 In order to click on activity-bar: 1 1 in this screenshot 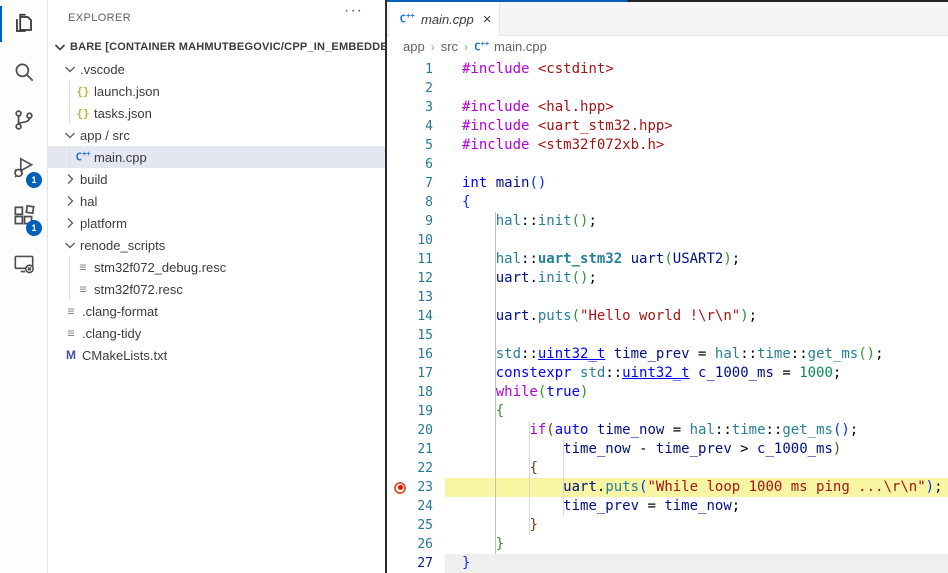, I will do `click(24, 286)`.